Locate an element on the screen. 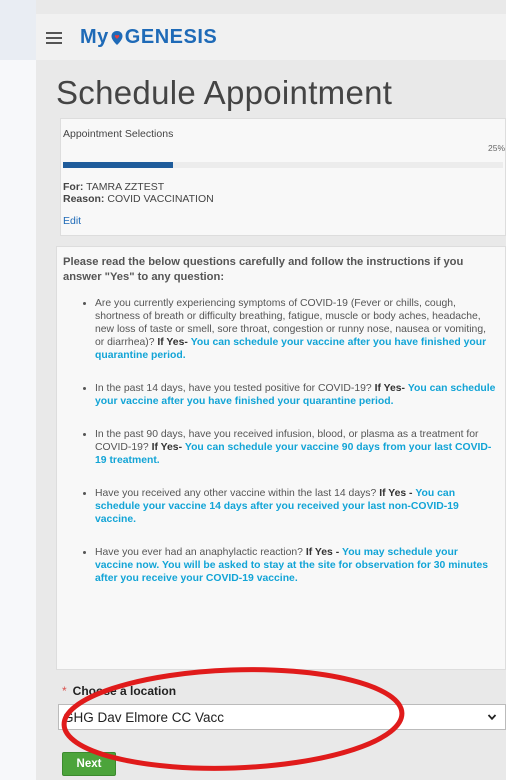 This screenshot has width=506, height=780. left-gutter-top is located at coordinates (18, 30).